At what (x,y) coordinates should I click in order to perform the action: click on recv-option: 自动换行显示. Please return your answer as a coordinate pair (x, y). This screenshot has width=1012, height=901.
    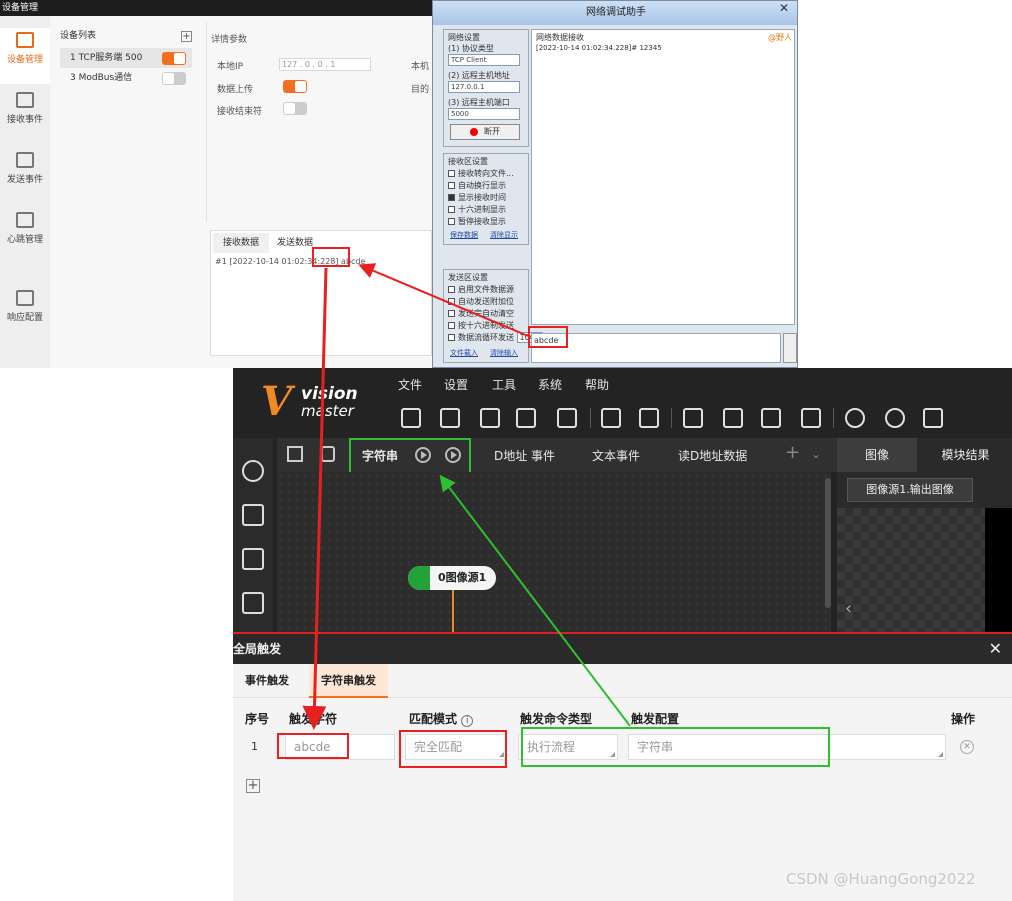
    Looking at the image, I should click on (477, 185).